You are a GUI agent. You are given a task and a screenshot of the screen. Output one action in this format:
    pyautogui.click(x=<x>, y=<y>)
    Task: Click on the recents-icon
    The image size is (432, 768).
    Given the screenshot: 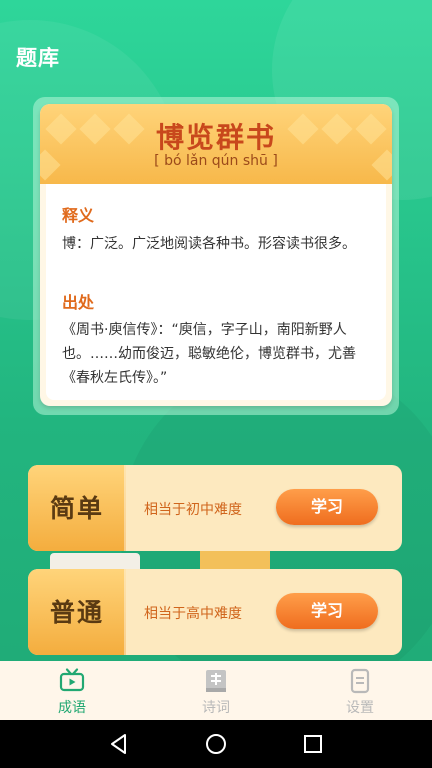 What is the action you would take?
    pyautogui.click(x=313, y=744)
    